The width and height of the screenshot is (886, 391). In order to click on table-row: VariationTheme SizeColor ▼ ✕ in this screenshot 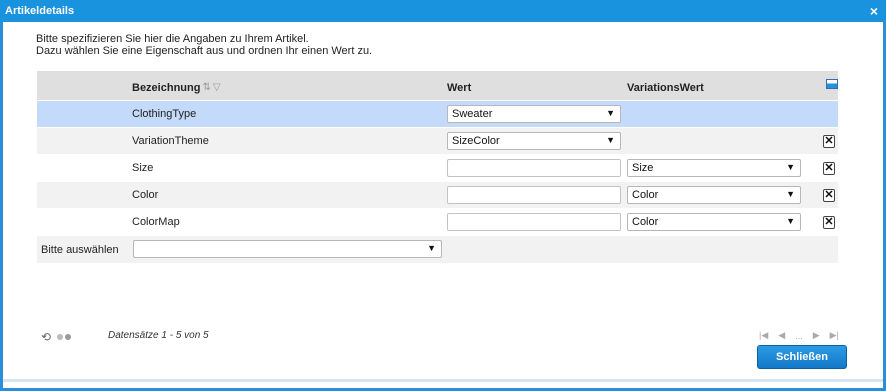, I will do `click(437, 141)`.